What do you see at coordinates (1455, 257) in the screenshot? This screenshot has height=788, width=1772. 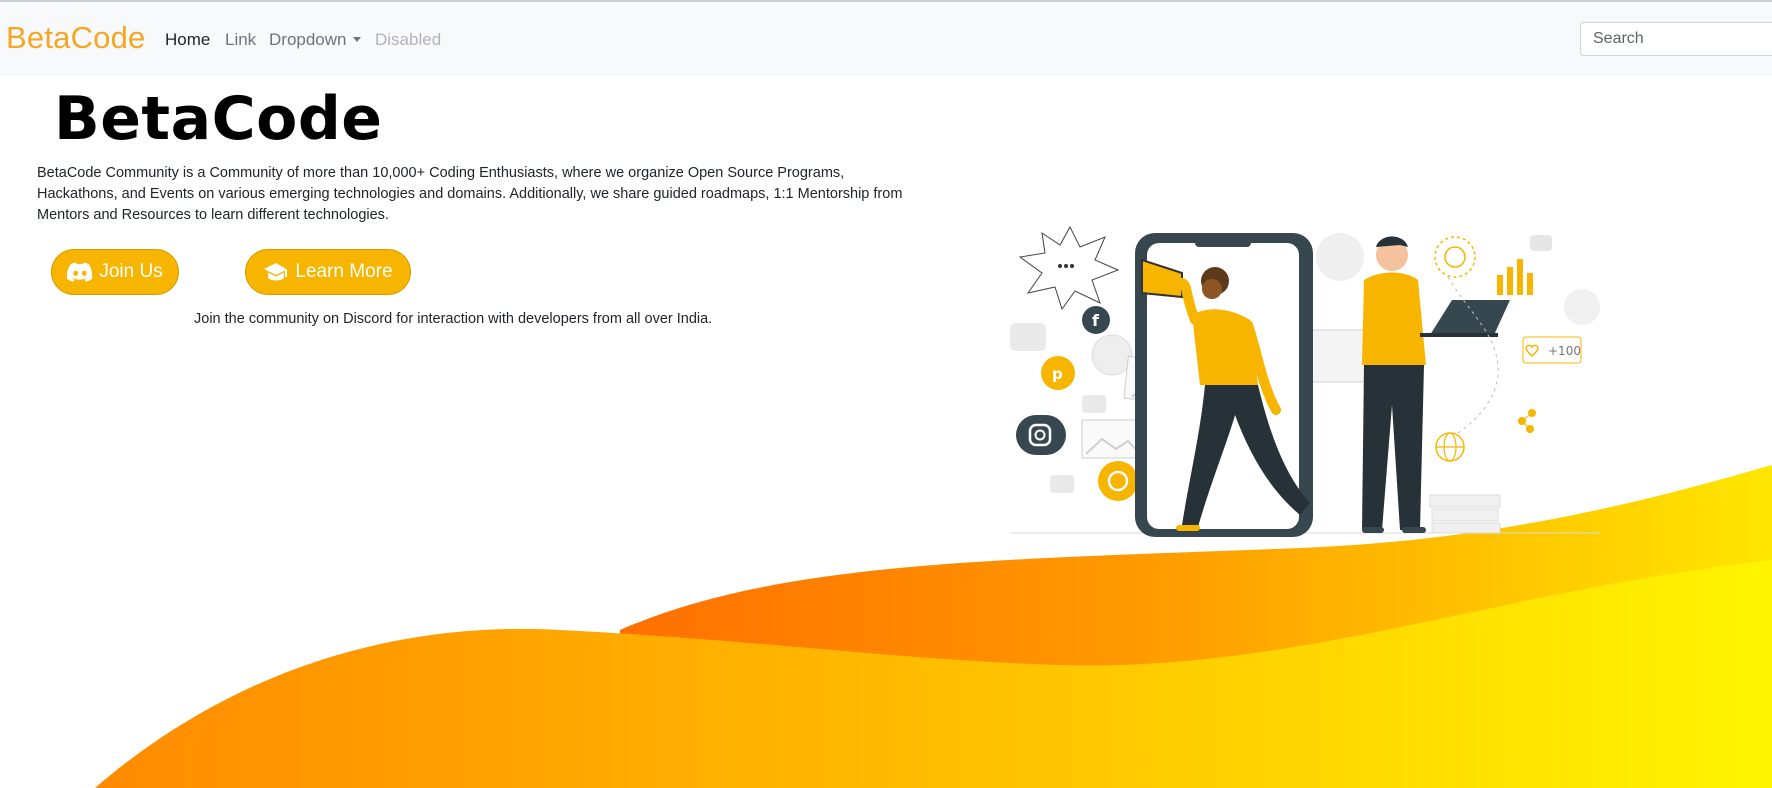 I see `target-icon` at bounding box center [1455, 257].